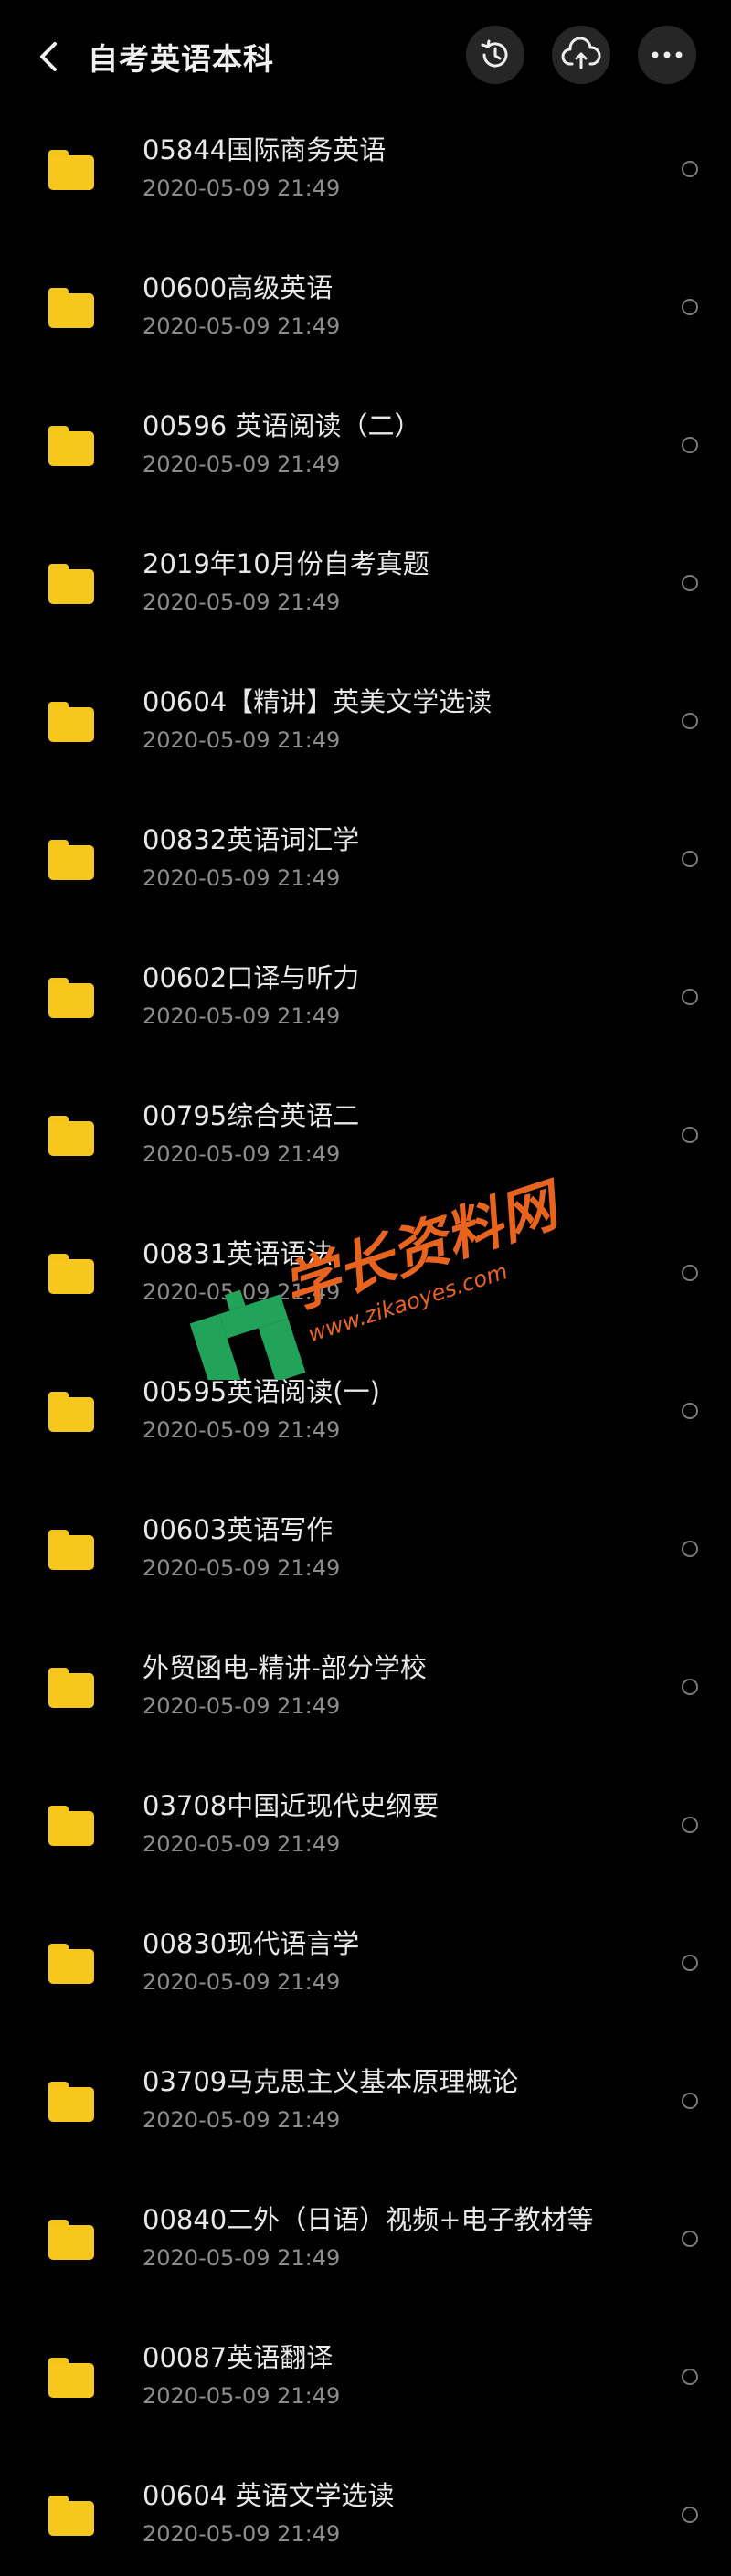  I want to click on history-button, so click(495, 55).